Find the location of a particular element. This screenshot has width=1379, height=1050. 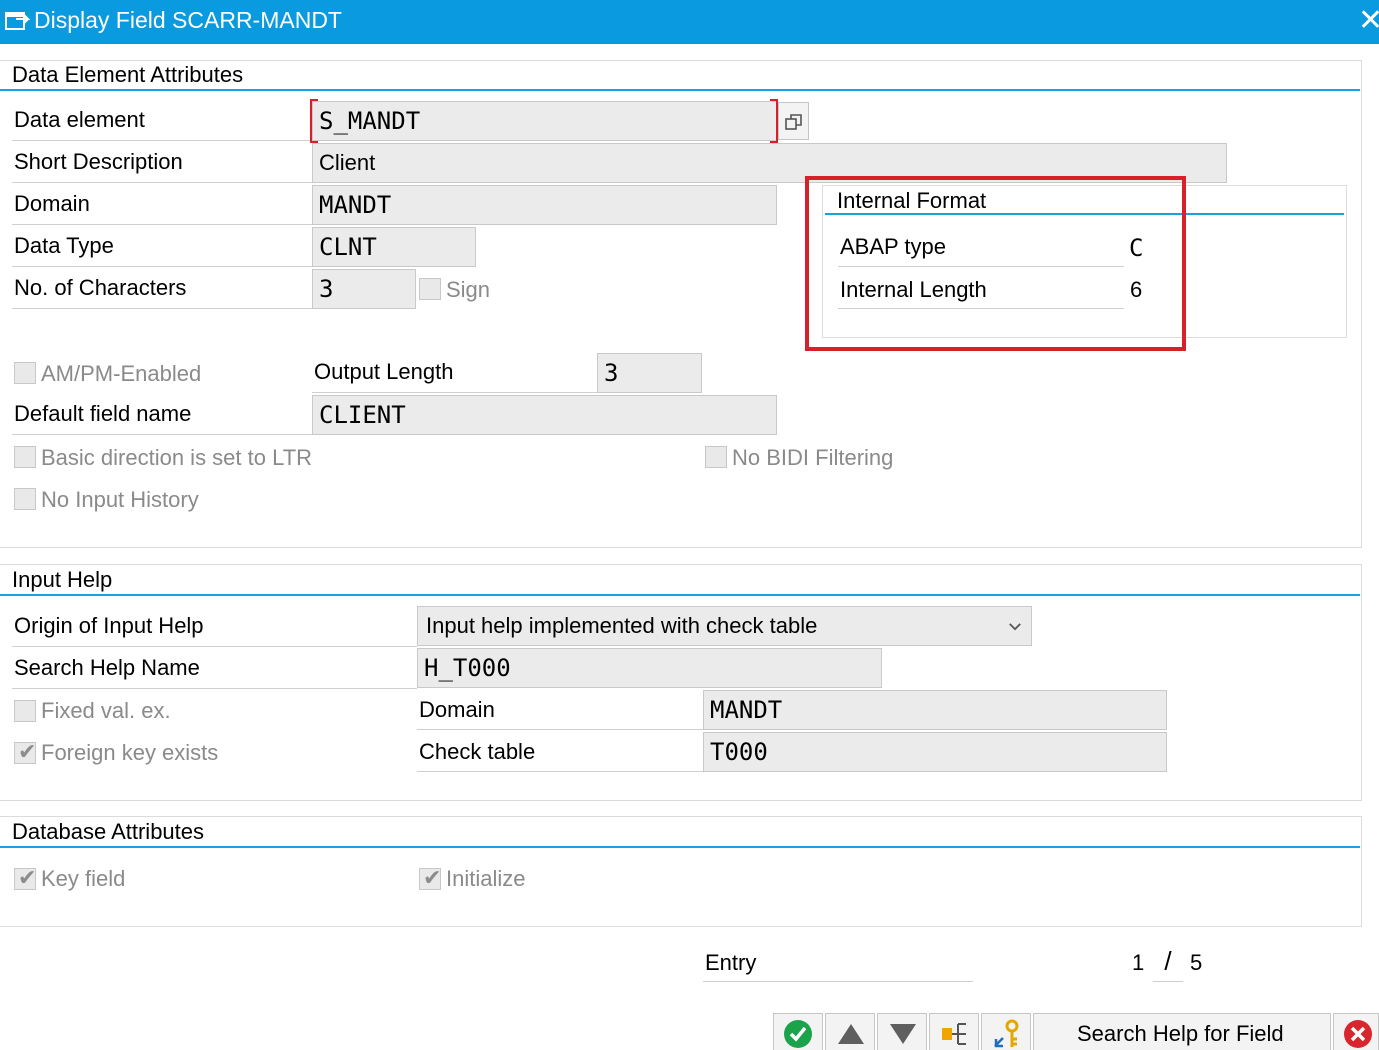

key-field-label: Key field is located at coordinates (83, 878).